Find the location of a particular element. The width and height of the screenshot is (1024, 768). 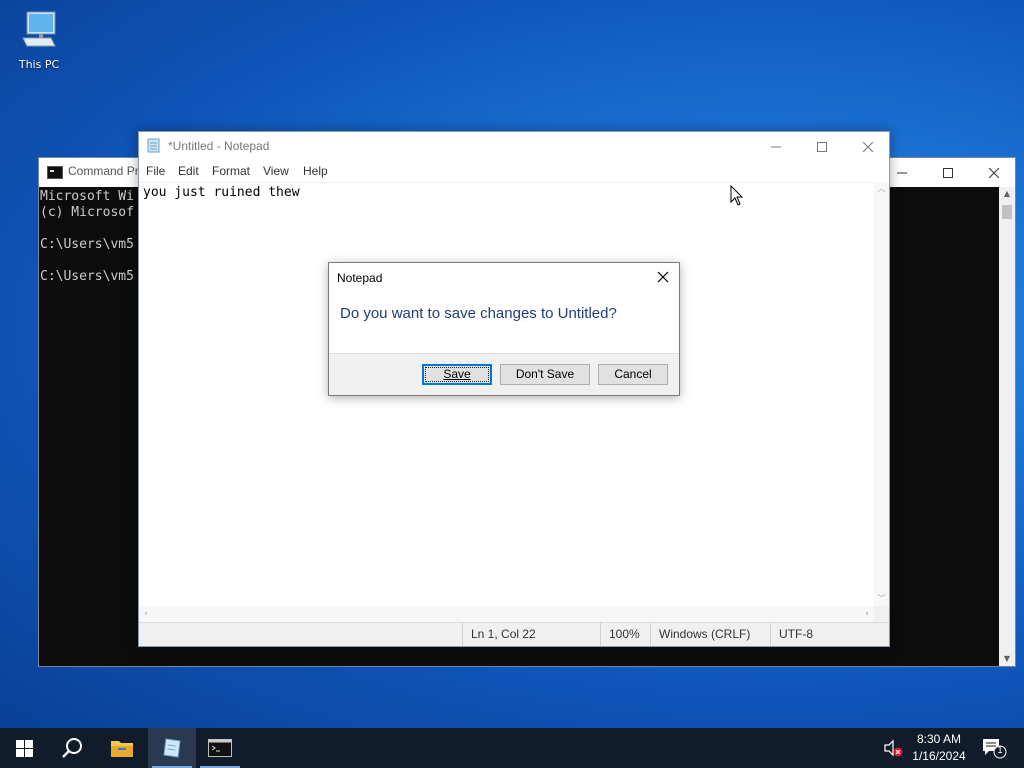

dialog-message: Do you want to save changes to Untitled? is located at coordinates (478, 313).